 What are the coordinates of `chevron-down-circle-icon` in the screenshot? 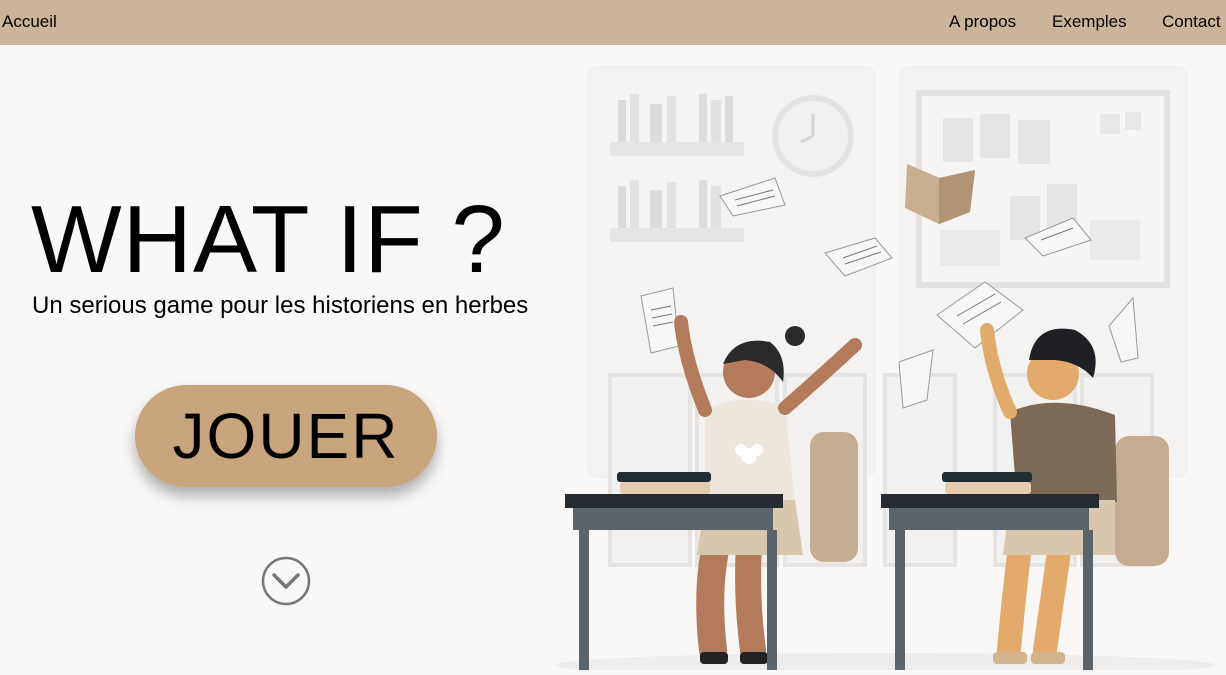 It's located at (286, 581).